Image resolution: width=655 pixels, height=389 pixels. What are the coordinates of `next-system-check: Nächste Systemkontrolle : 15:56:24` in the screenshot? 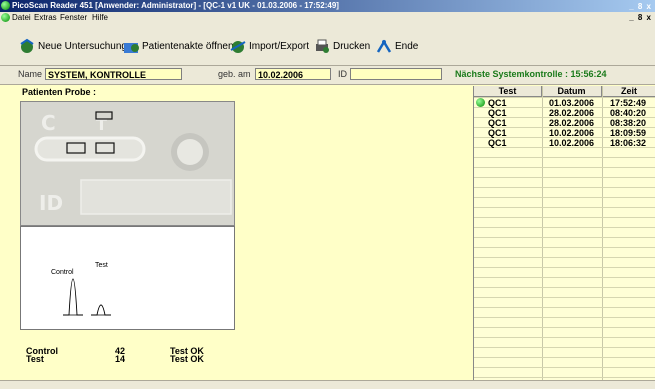 It's located at (531, 74).